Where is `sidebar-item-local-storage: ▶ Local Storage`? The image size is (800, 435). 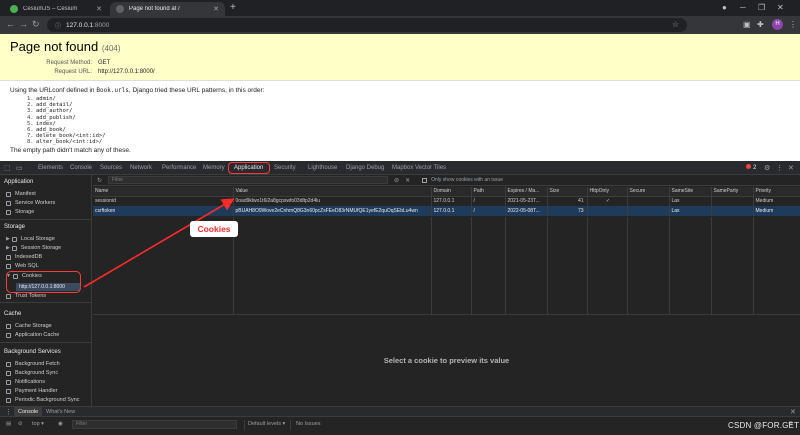
sidebar-item-local-storage: ▶ Local Storage is located at coordinates (30, 239).